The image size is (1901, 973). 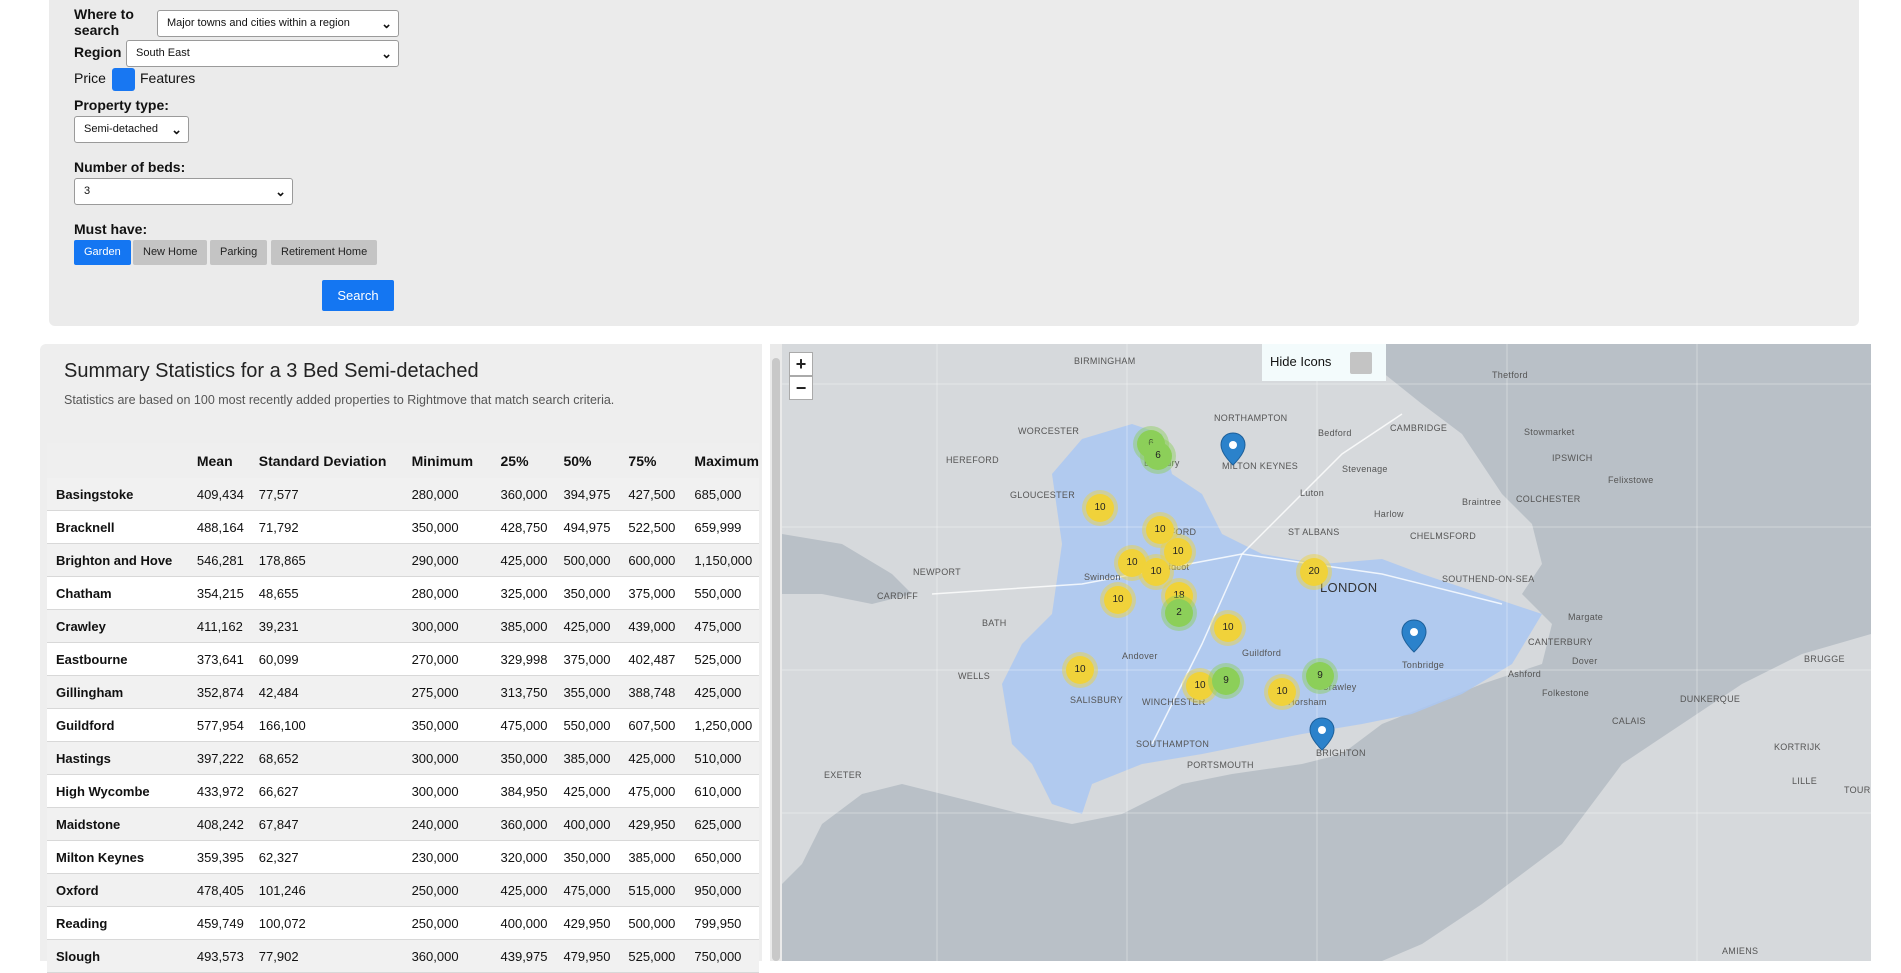 What do you see at coordinates (122, 923) in the screenshot?
I see `row-city-name: Reading` at bounding box center [122, 923].